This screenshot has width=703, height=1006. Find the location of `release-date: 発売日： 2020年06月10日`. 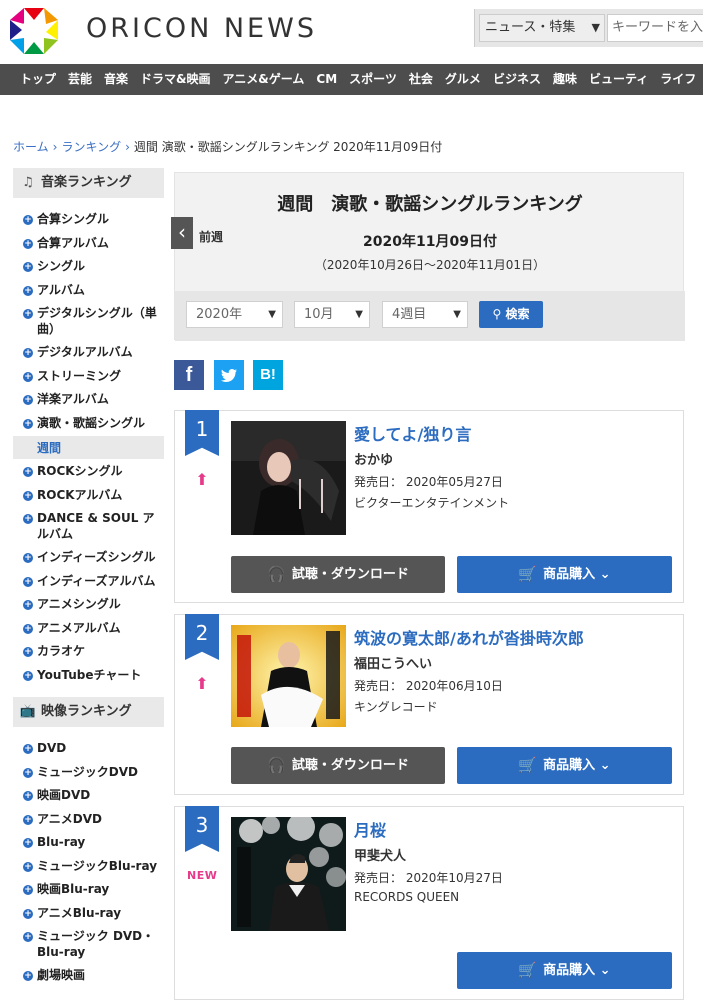

release-date: 発売日： 2020年06月10日 is located at coordinates (428, 685).